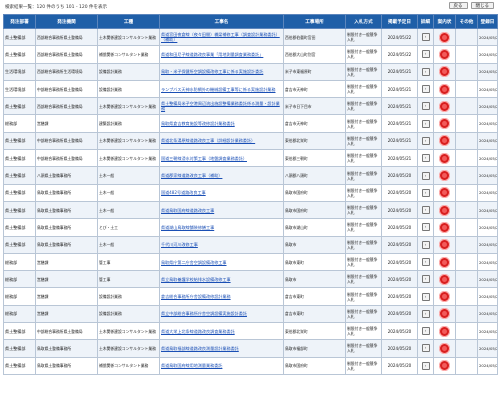  Describe the element at coordinates (221, 106) in the screenshot. I see `project-name-link: 県土整備局米子空港周辺流出施設整備業務委託係る測量・設計業務` at that location.